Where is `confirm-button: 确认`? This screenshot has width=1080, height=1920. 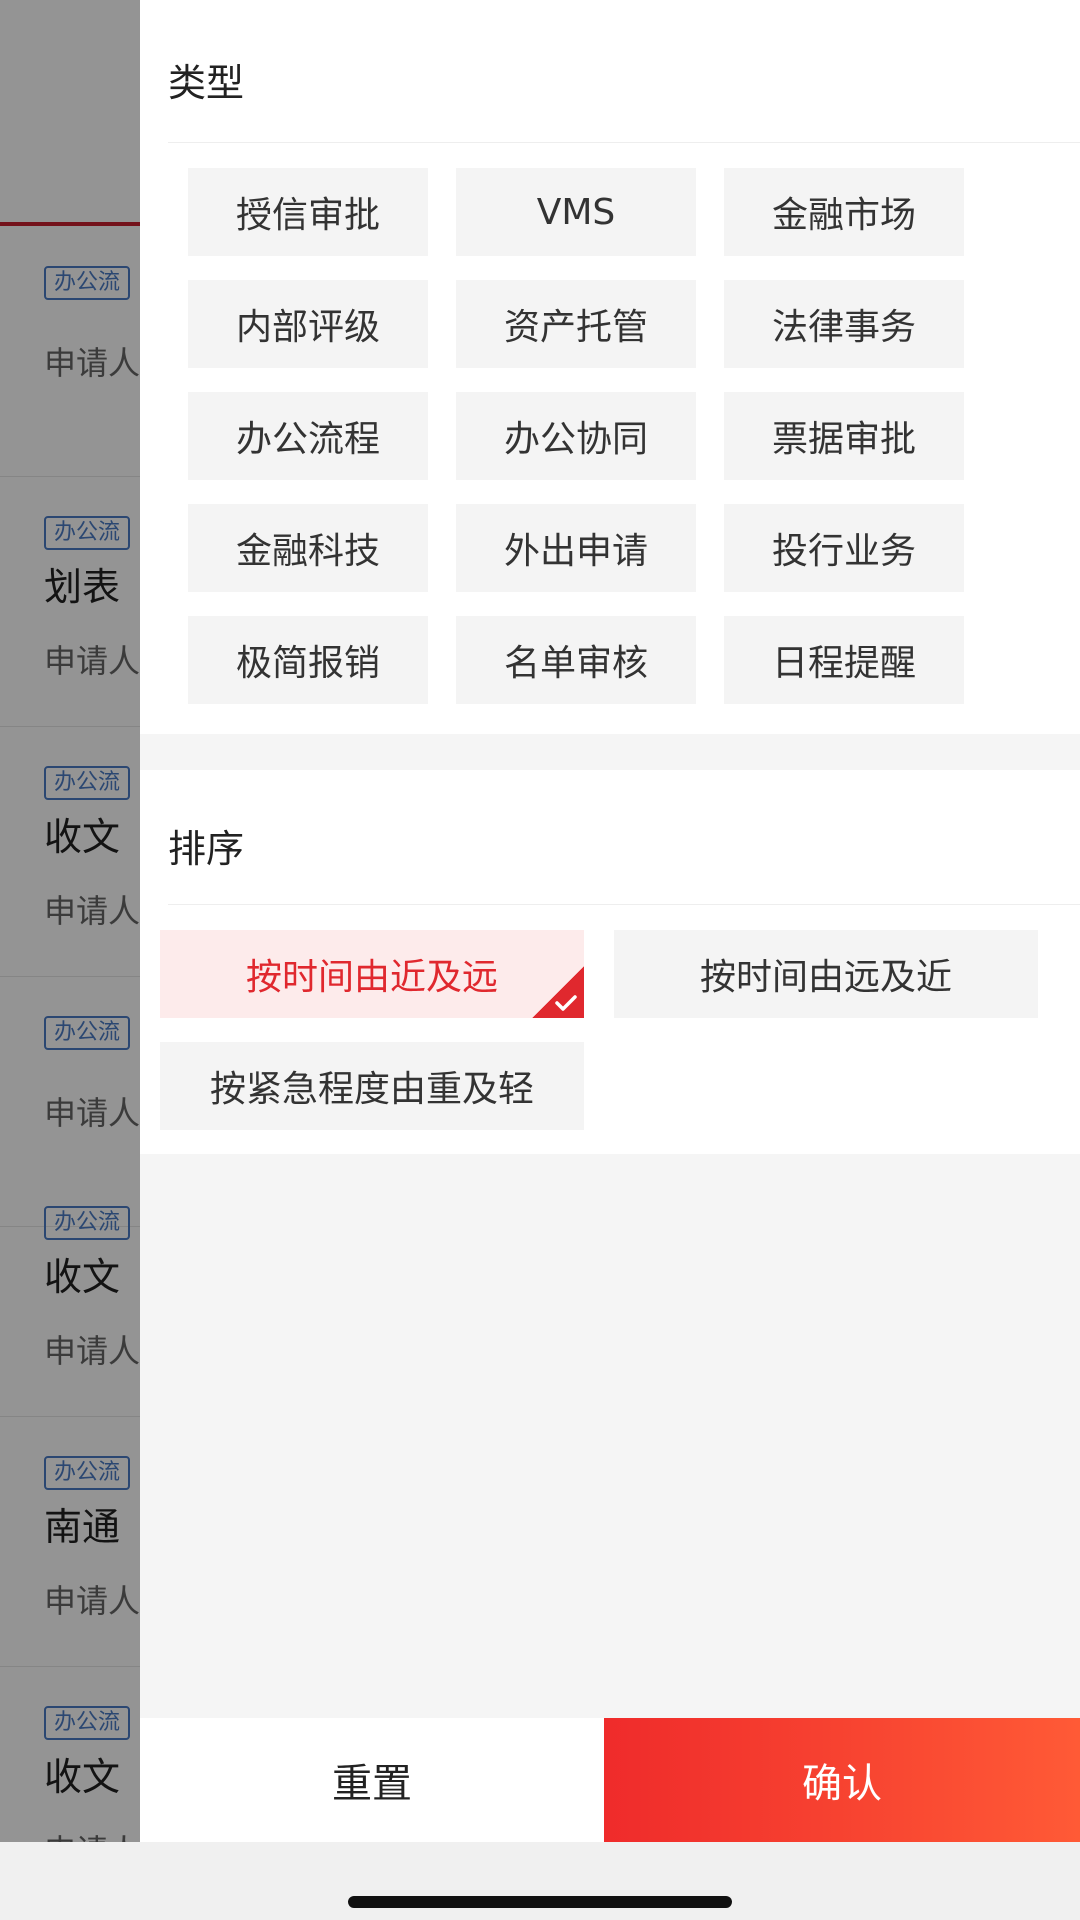 confirm-button: 确认 is located at coordinates (842, 1780).